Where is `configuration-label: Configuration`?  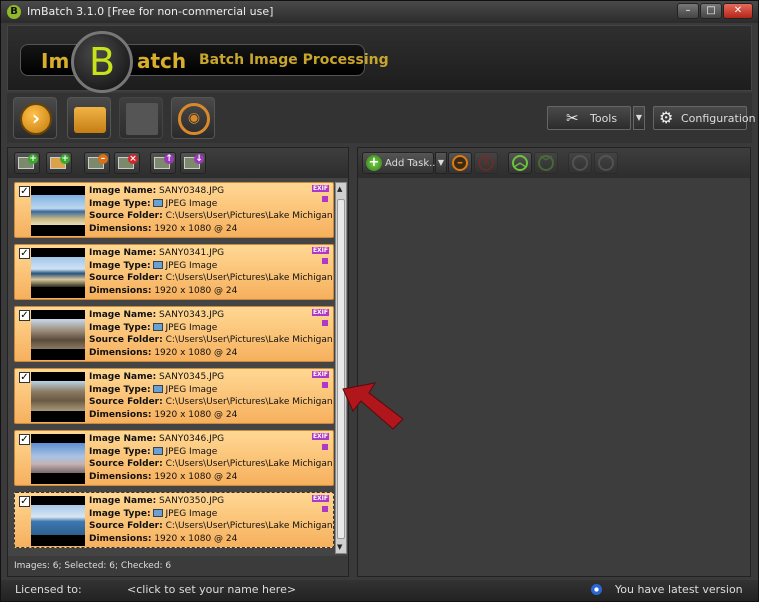
configuration-label: Configuration is located at coordinates (718, 118).